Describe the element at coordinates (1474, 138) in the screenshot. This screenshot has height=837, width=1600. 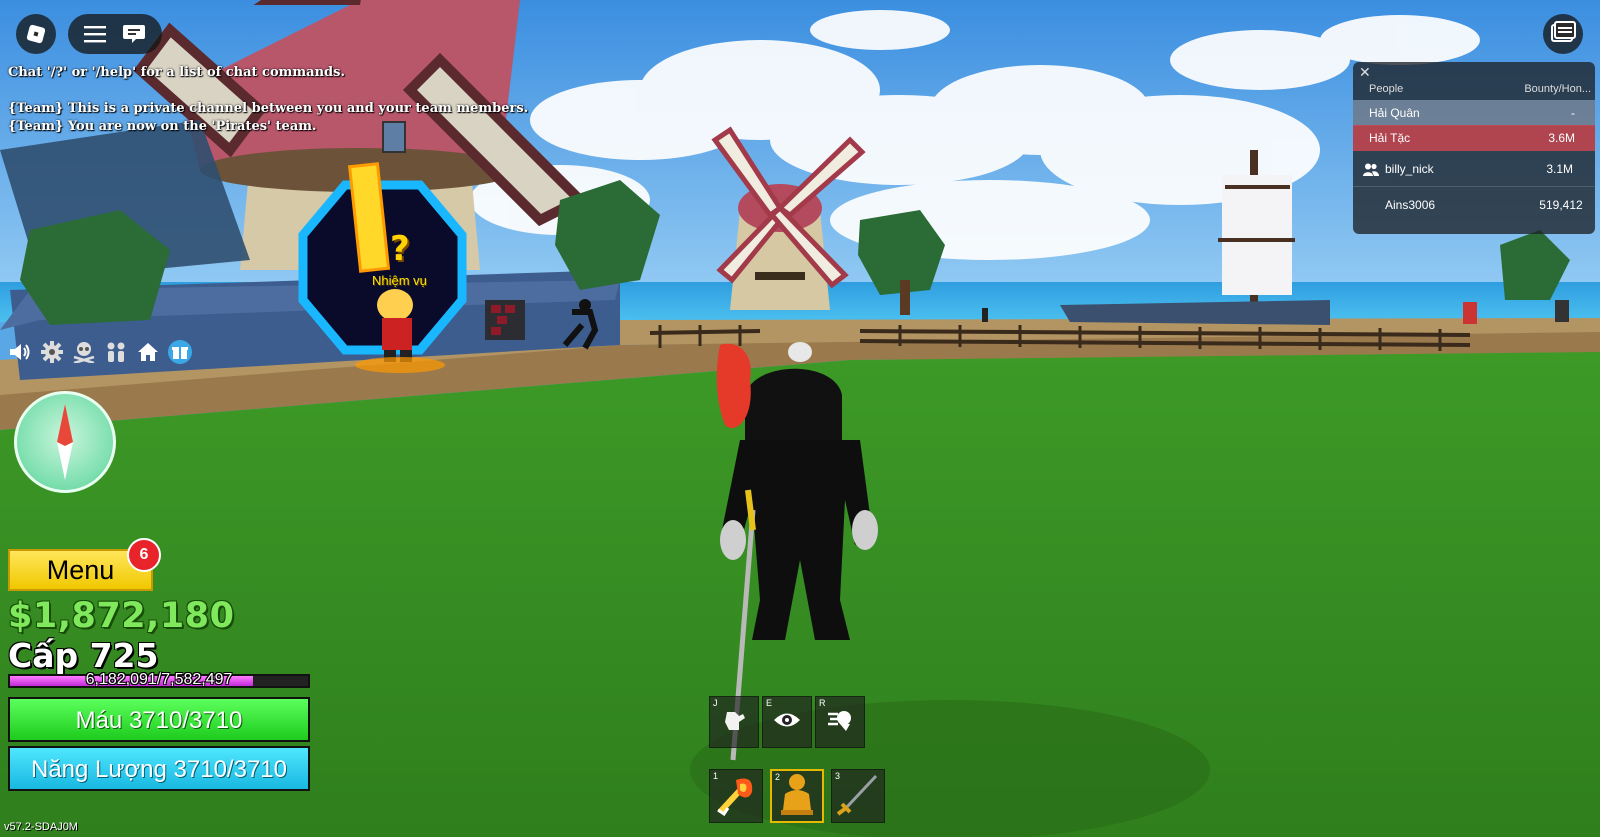
I see `team-row-pirates: Hải Tặc 3.6M` at that location.